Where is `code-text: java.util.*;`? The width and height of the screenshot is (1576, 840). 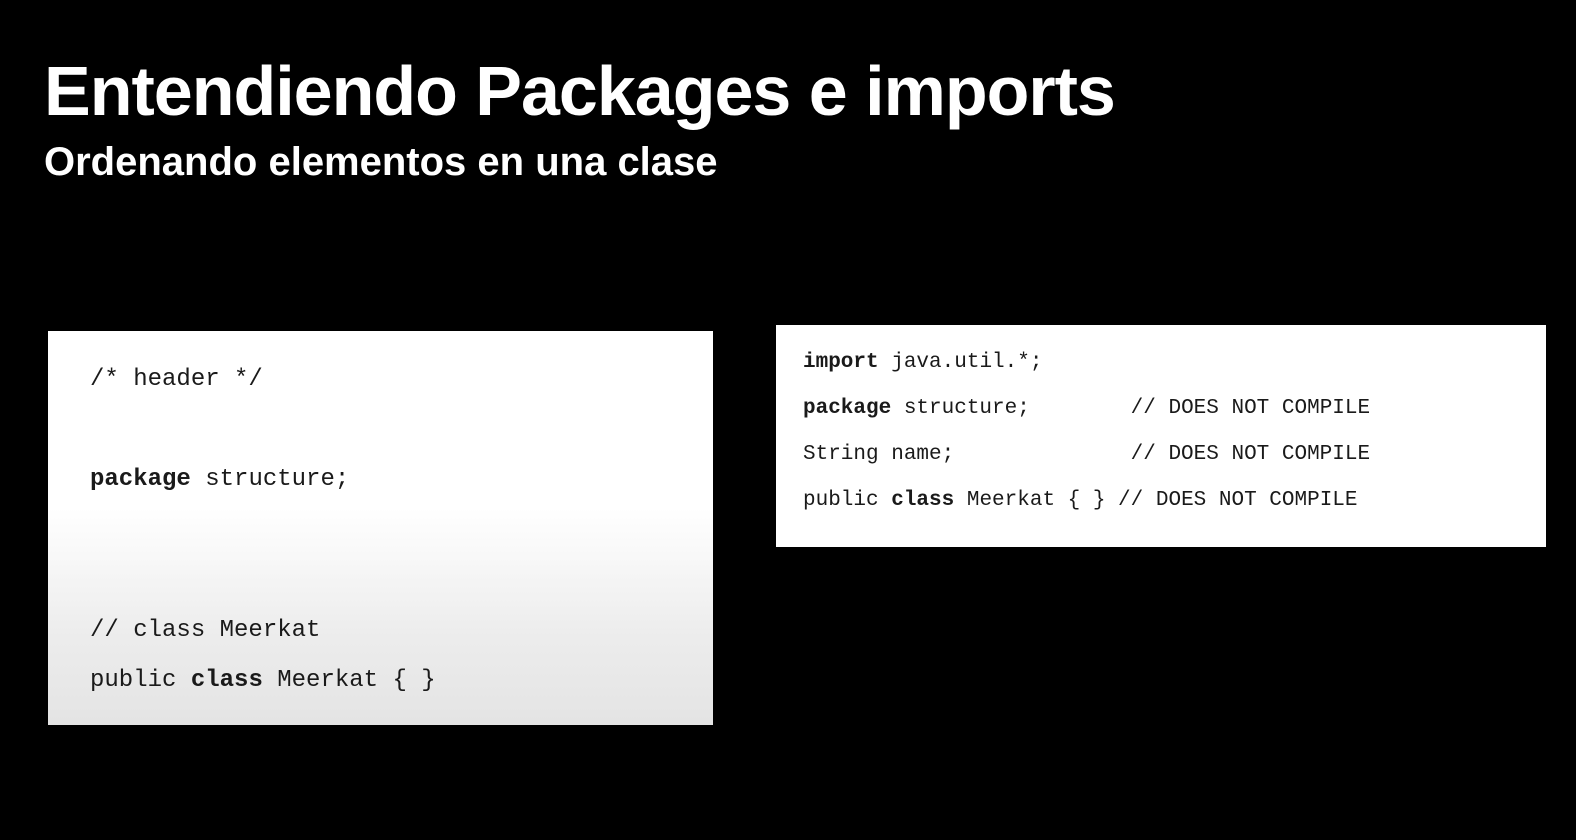
code-text: java.util.*; is located at coordinates (960, 362).